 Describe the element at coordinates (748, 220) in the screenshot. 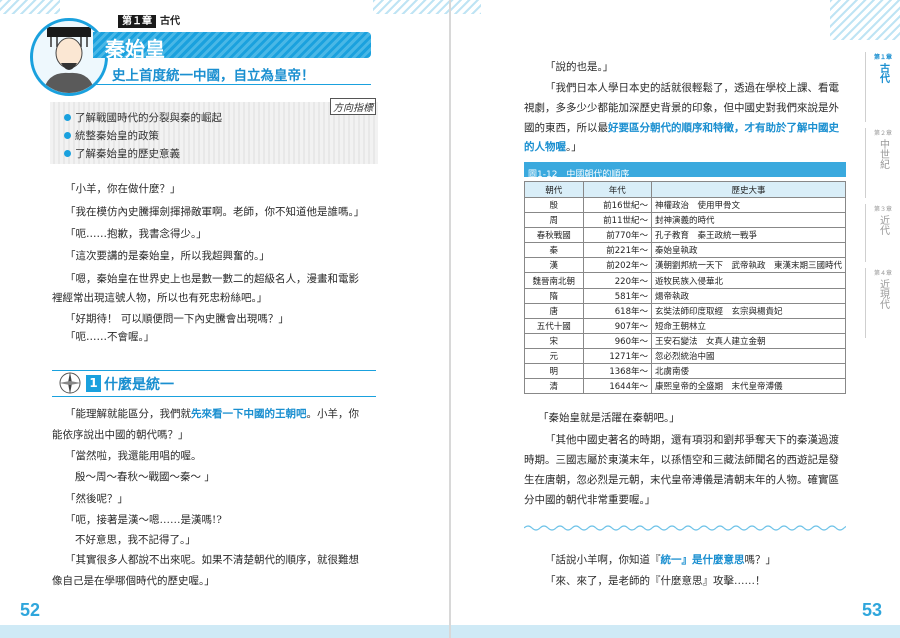

I see `events-cell: 封神演義的時代` at that location.